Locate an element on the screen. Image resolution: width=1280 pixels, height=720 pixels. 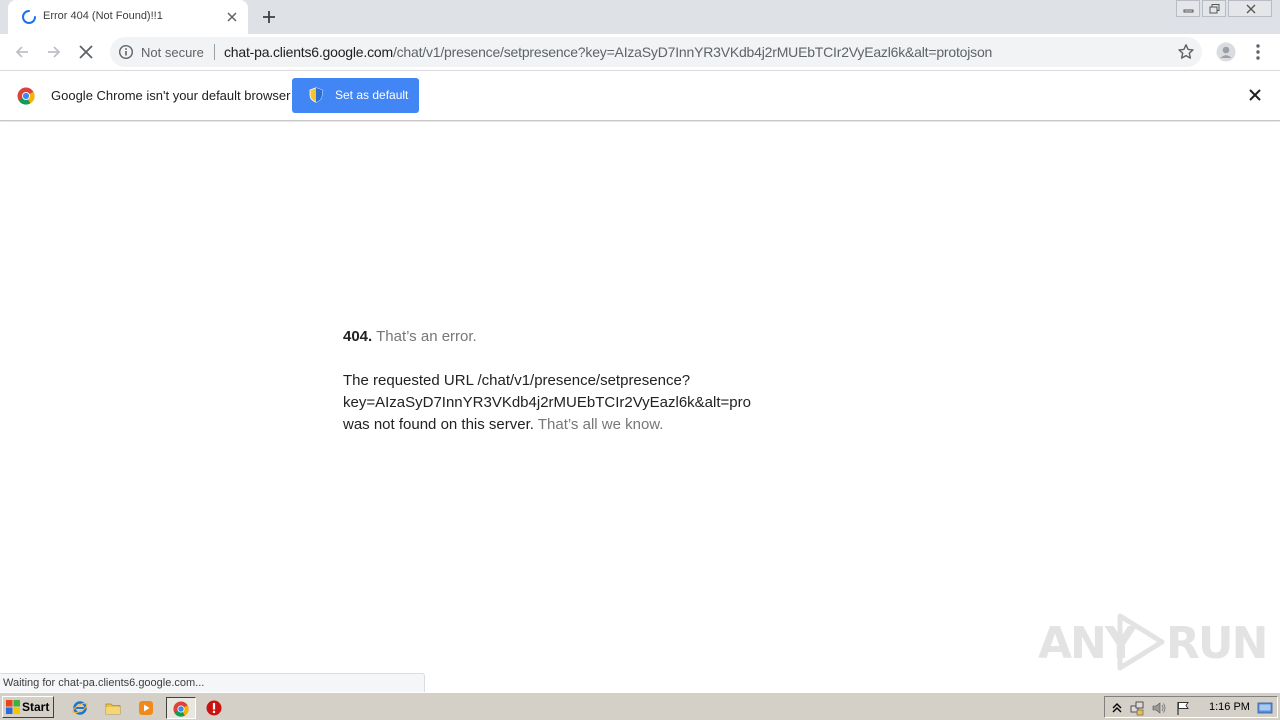
new-tab-icon is located at coordinates (269, 17).